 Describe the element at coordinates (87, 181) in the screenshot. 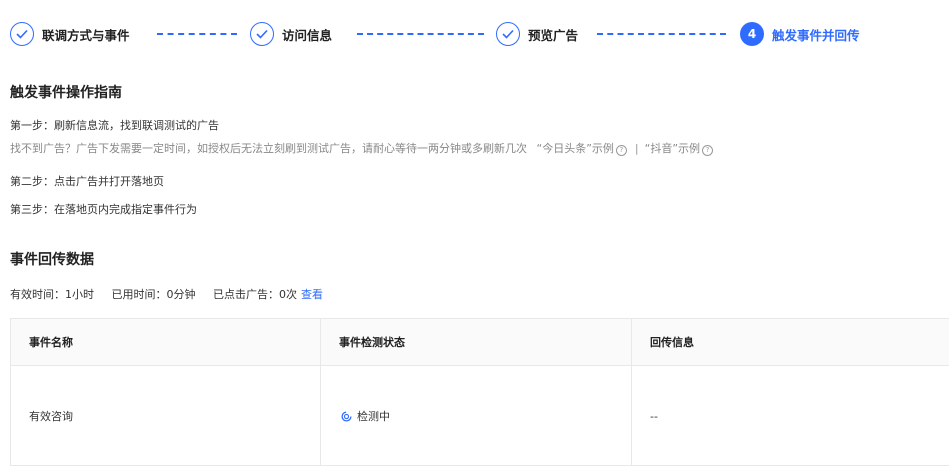

I see `guide-step-2: 第二步：点击广告并打开落地页` at that location.